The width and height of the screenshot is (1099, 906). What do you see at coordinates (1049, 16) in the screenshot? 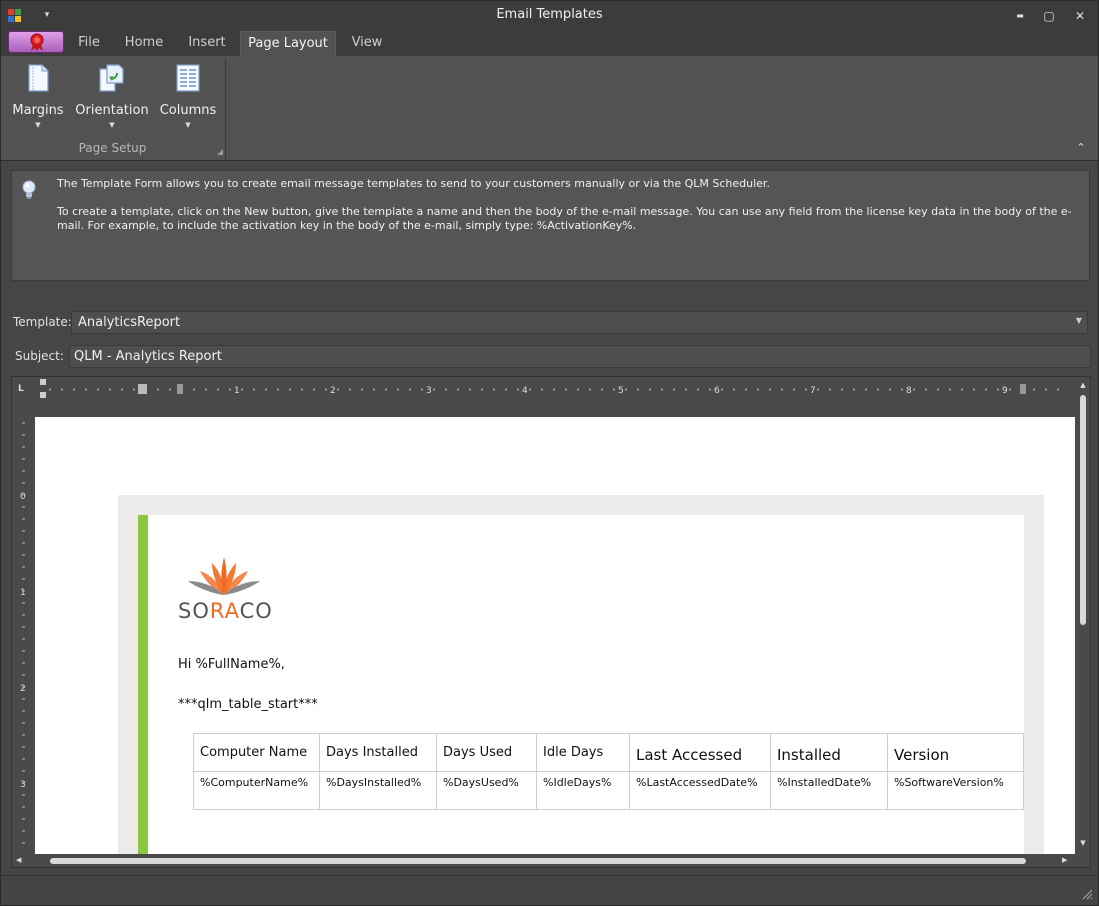
I see `maximize-button: ▢` at bounding box center [1049, 16].